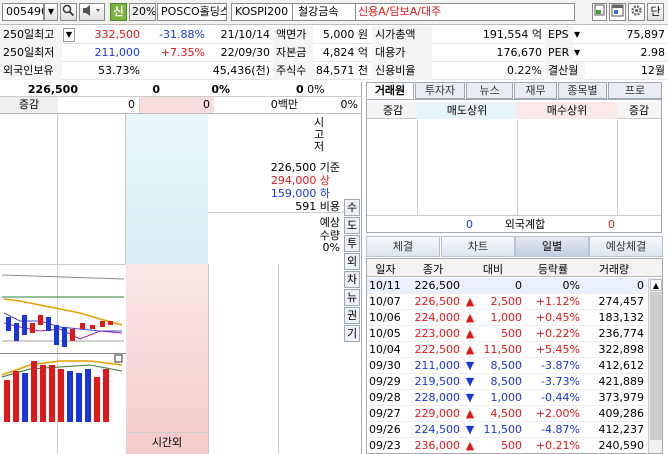  I want to click on per-value: 2.98, so click(653, 52).